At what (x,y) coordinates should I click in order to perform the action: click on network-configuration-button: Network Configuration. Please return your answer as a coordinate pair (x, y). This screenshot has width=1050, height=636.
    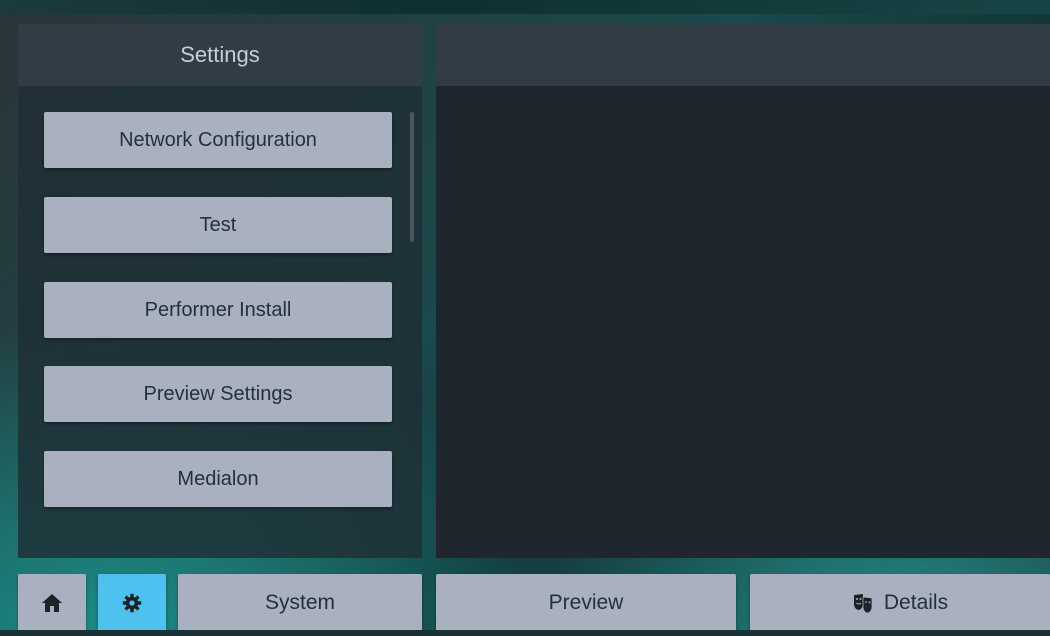
    Looking at the image, I should click on (218, 140).